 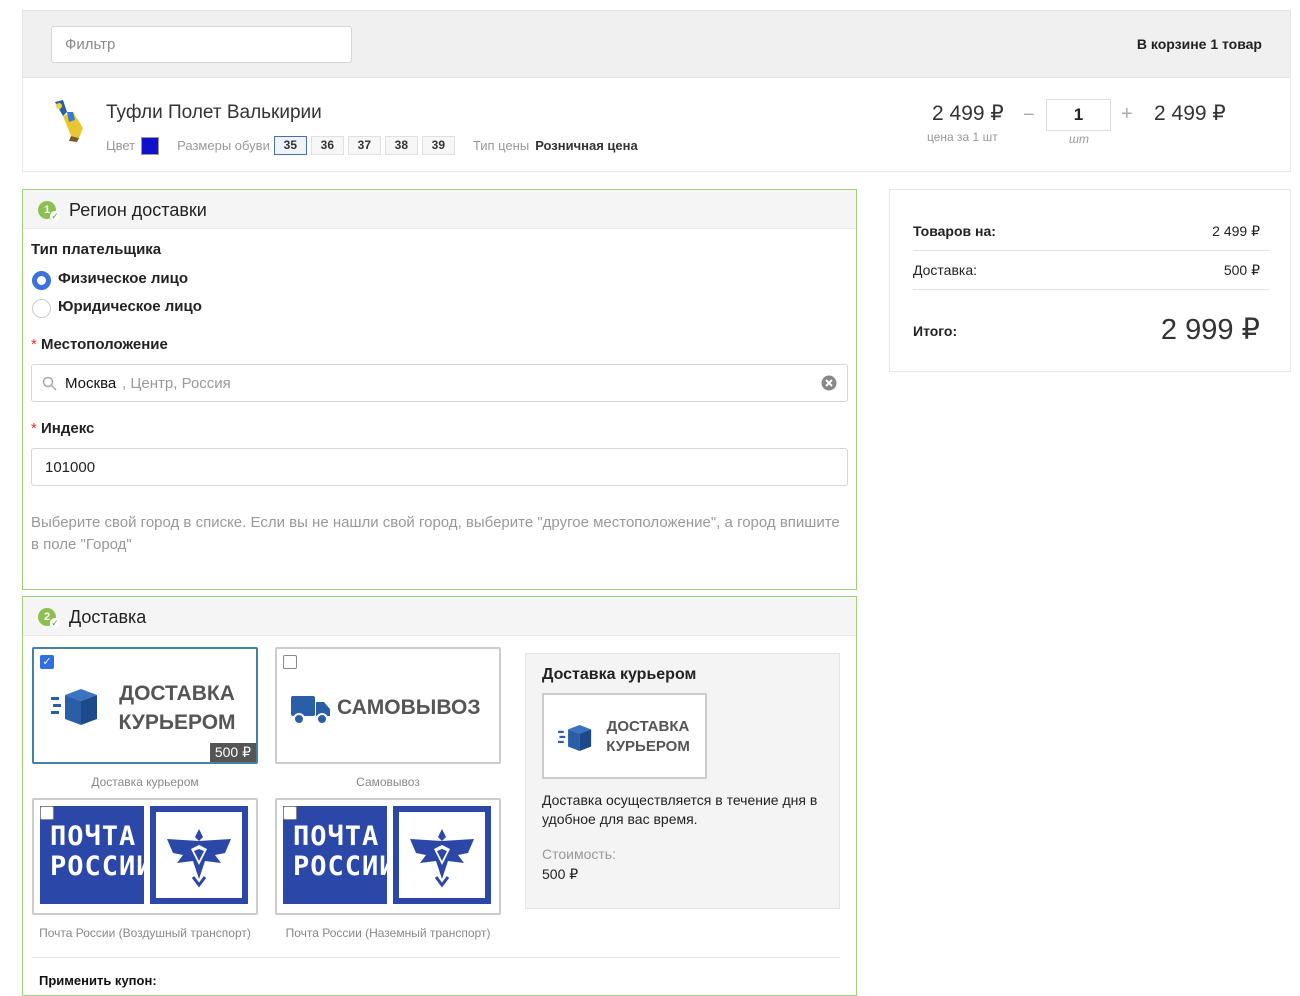 I want to click on pickup-logo-text: САМОВЫВОЗ, so click(x=409, y=707).